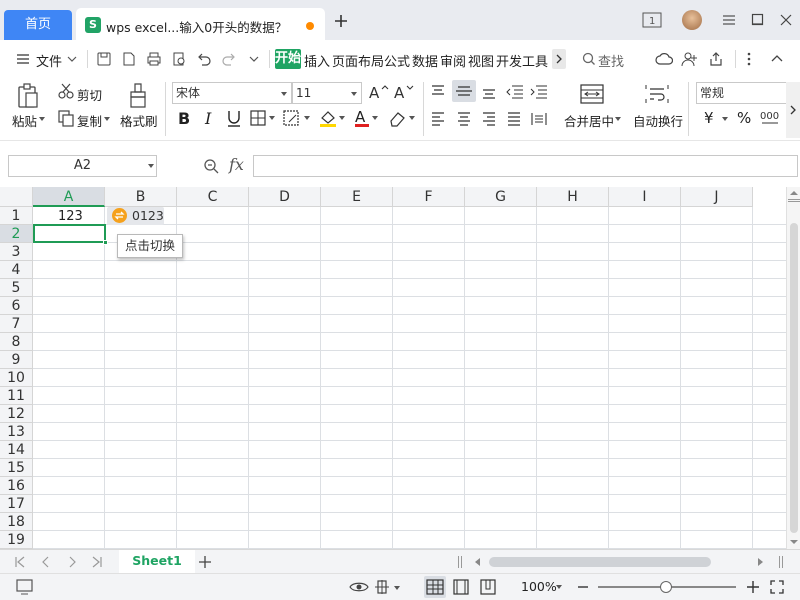 The image size is (800, 600). I want to click on prev-sheet-icon, so click(46, 562).